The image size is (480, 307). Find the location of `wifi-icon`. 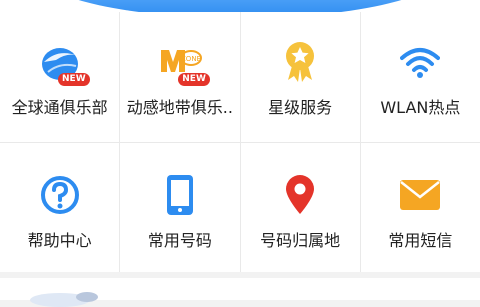

wifi-icon is located at coordinates (420, 62).